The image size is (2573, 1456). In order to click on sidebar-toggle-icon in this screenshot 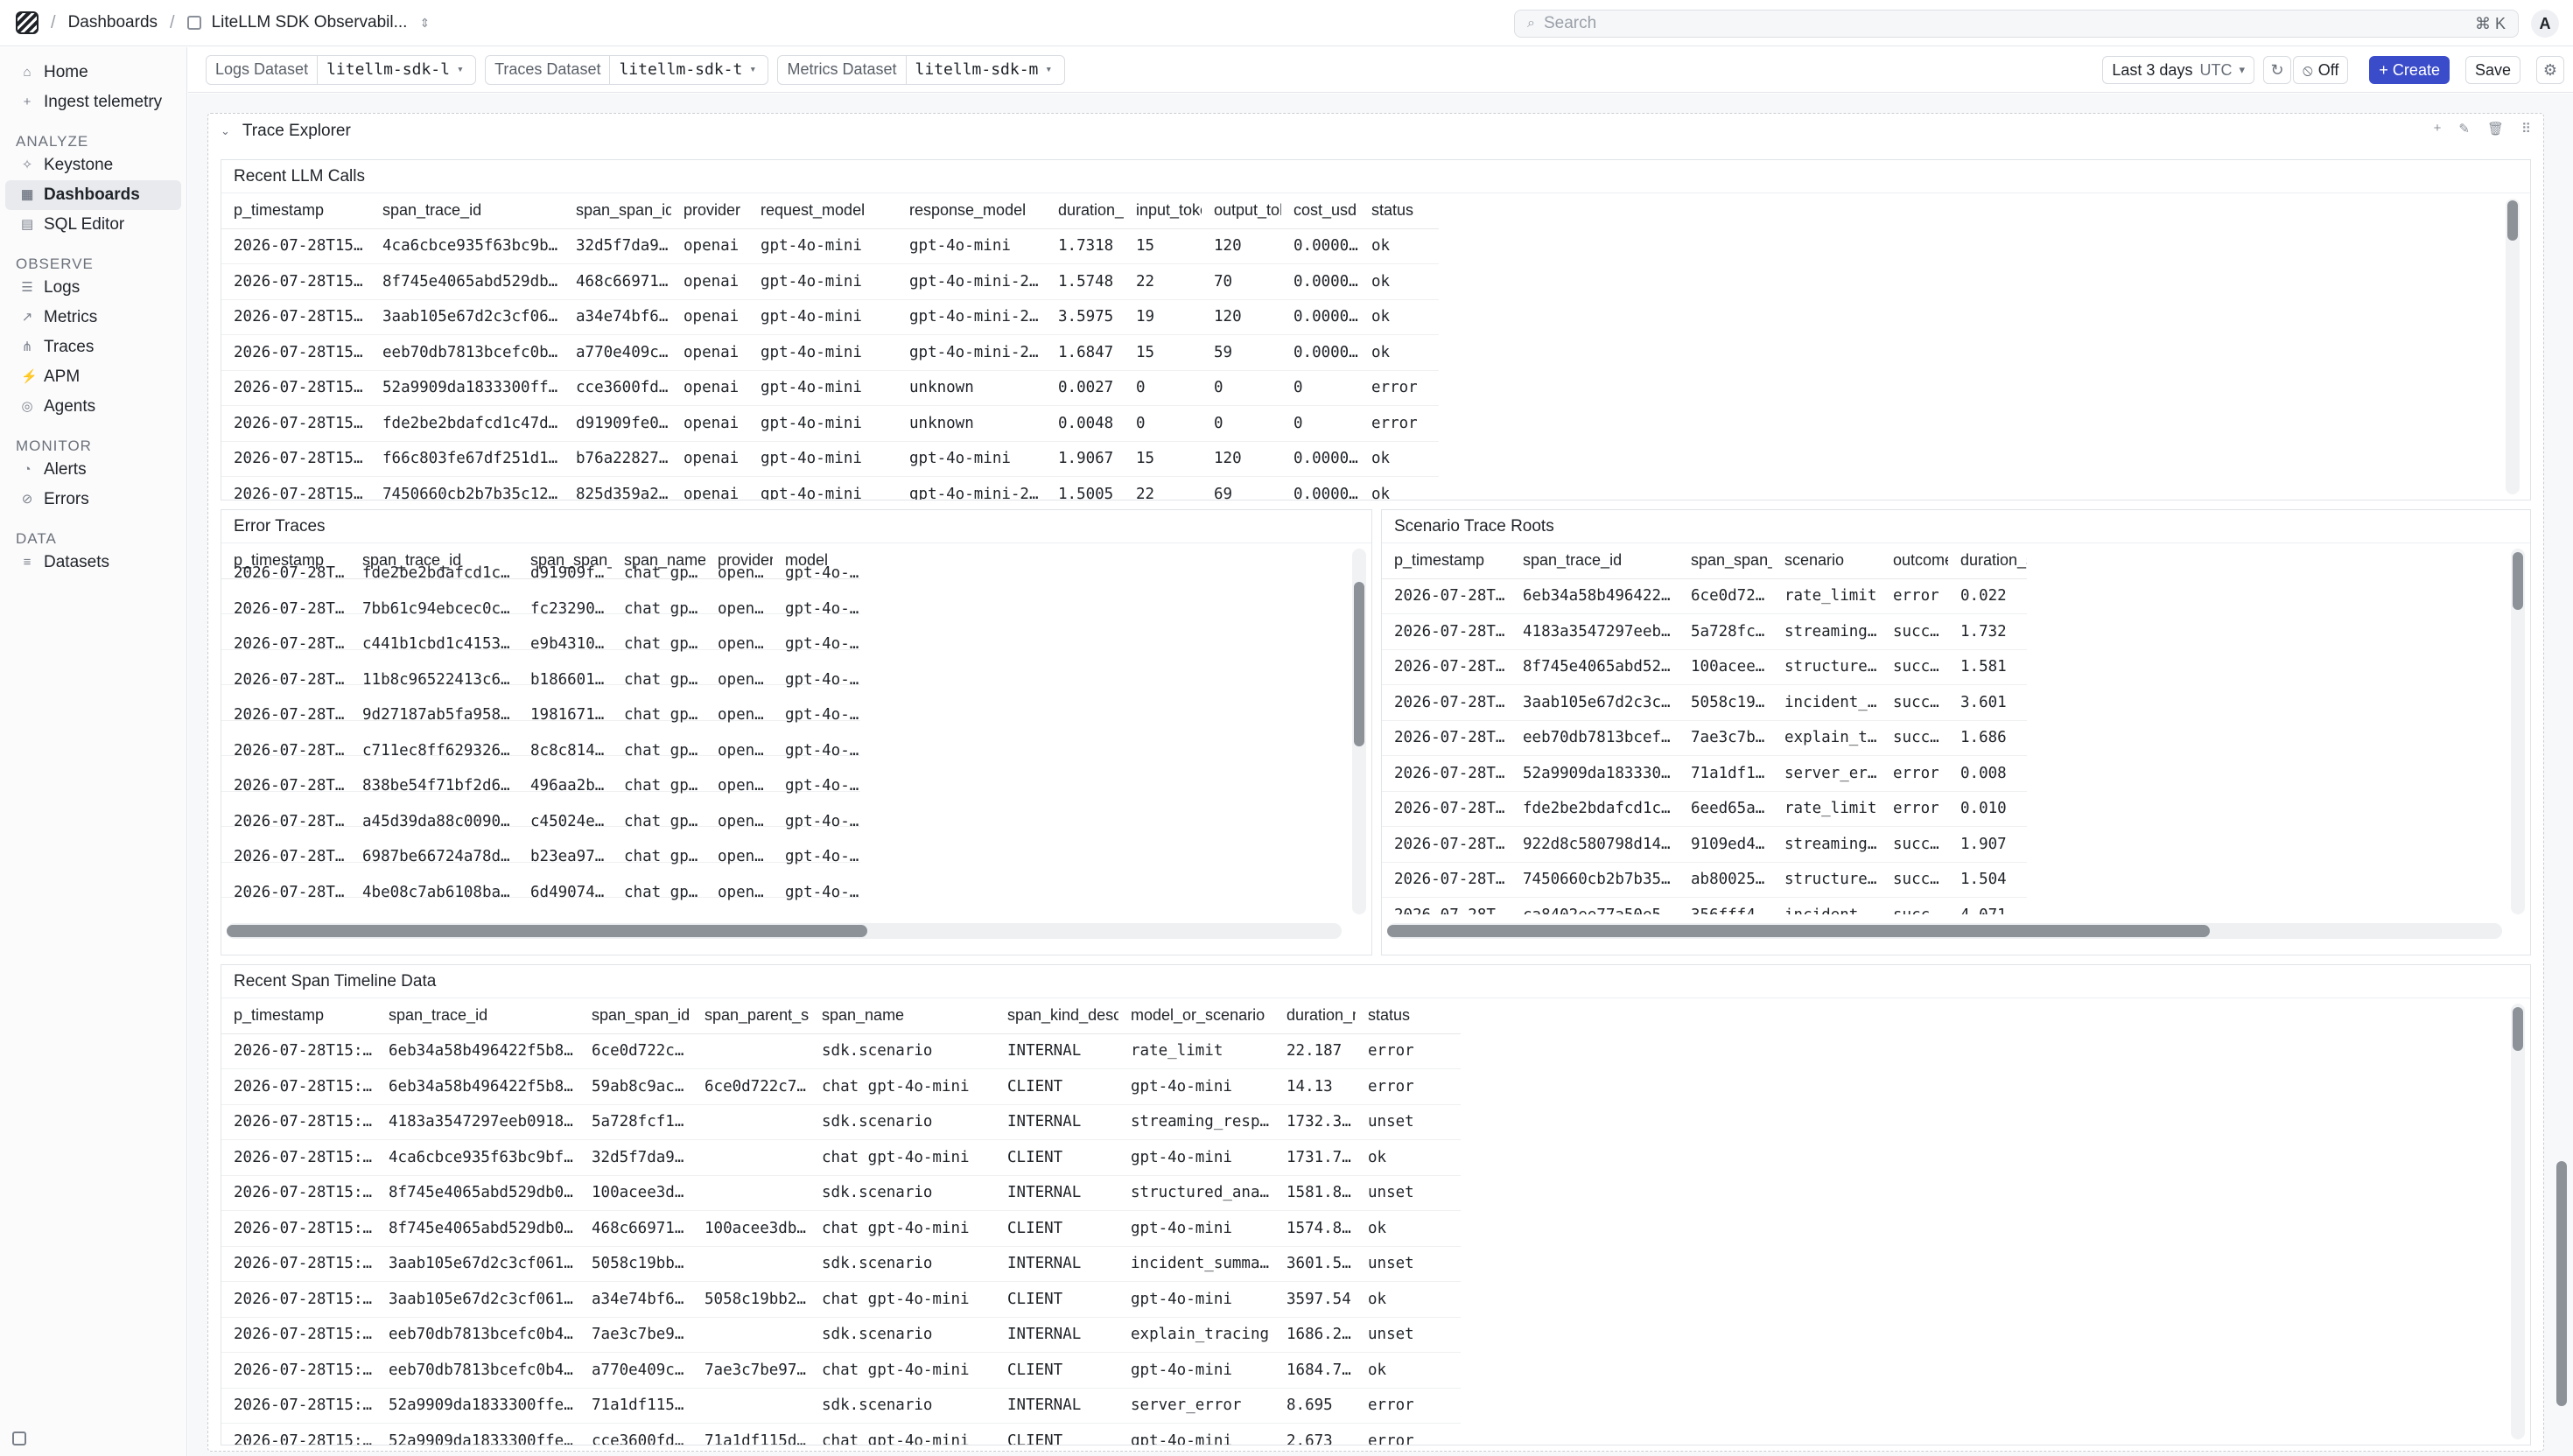, I will do `click(19, 1439)`.